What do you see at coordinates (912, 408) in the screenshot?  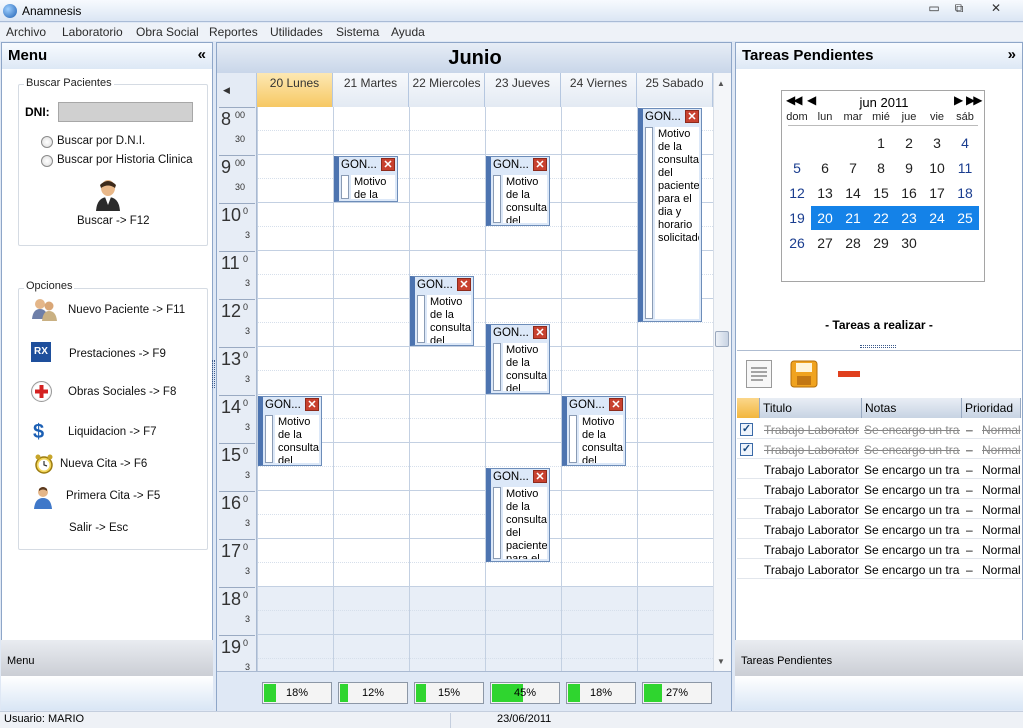 I see `col-notas: Notas` at bounding box center [912, 408].